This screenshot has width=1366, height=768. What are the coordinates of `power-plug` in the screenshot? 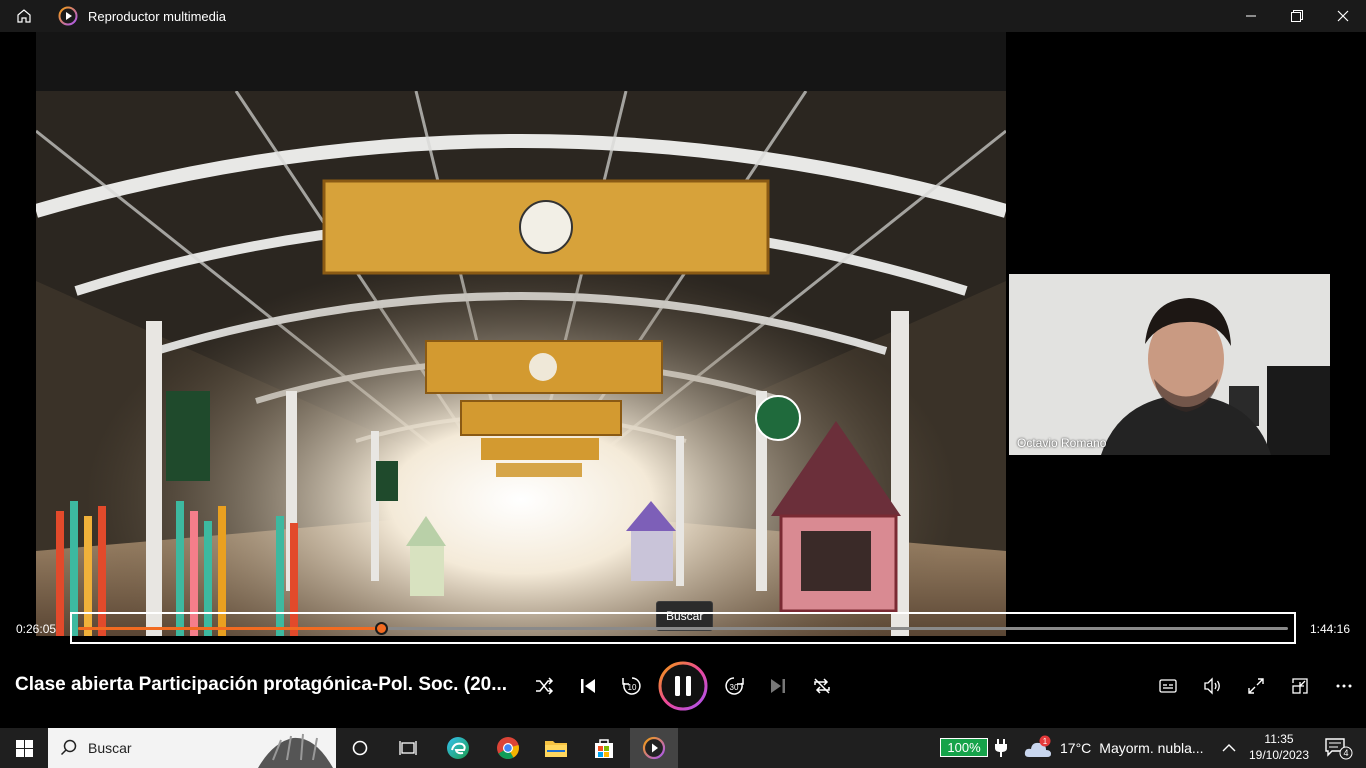 It's located at (1001, 748).